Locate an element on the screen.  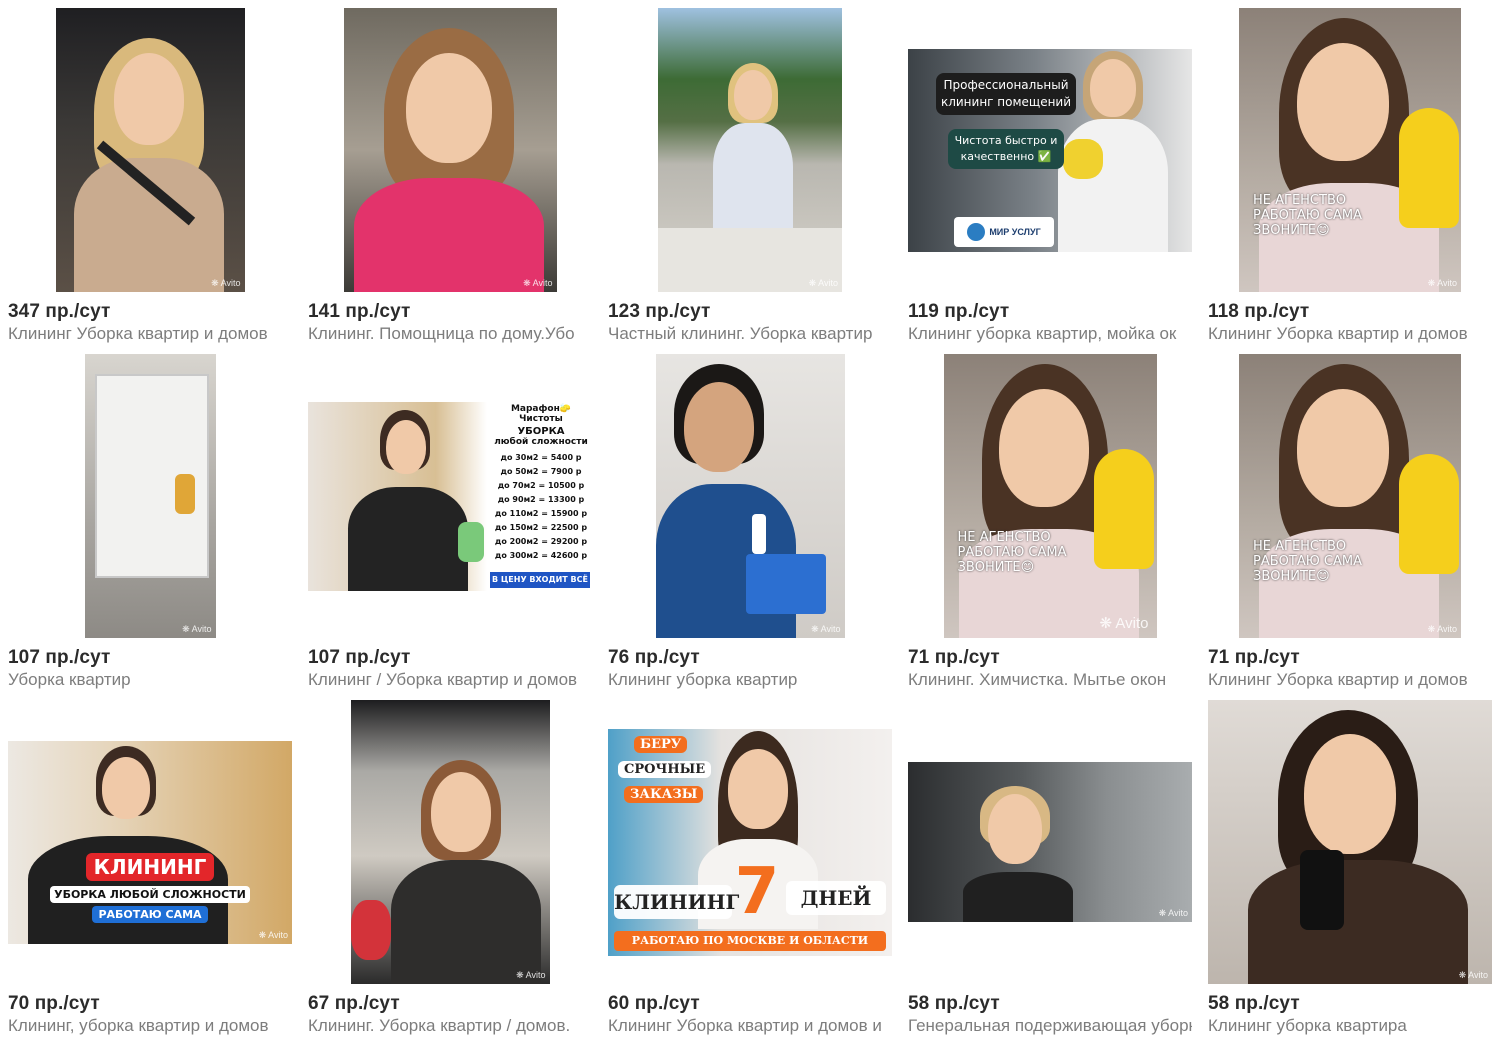
listing-title: Клининг. Помощница по дому.Убо is located at coordinates (450, 334).